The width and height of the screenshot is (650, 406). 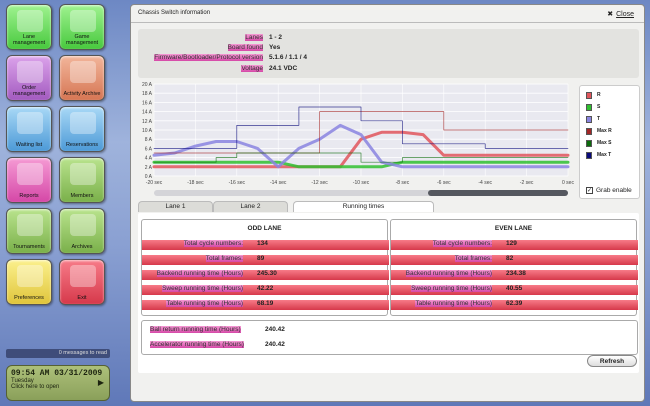 I want to click on x-tick-label: -2 sec, so click(x=527, y=183).